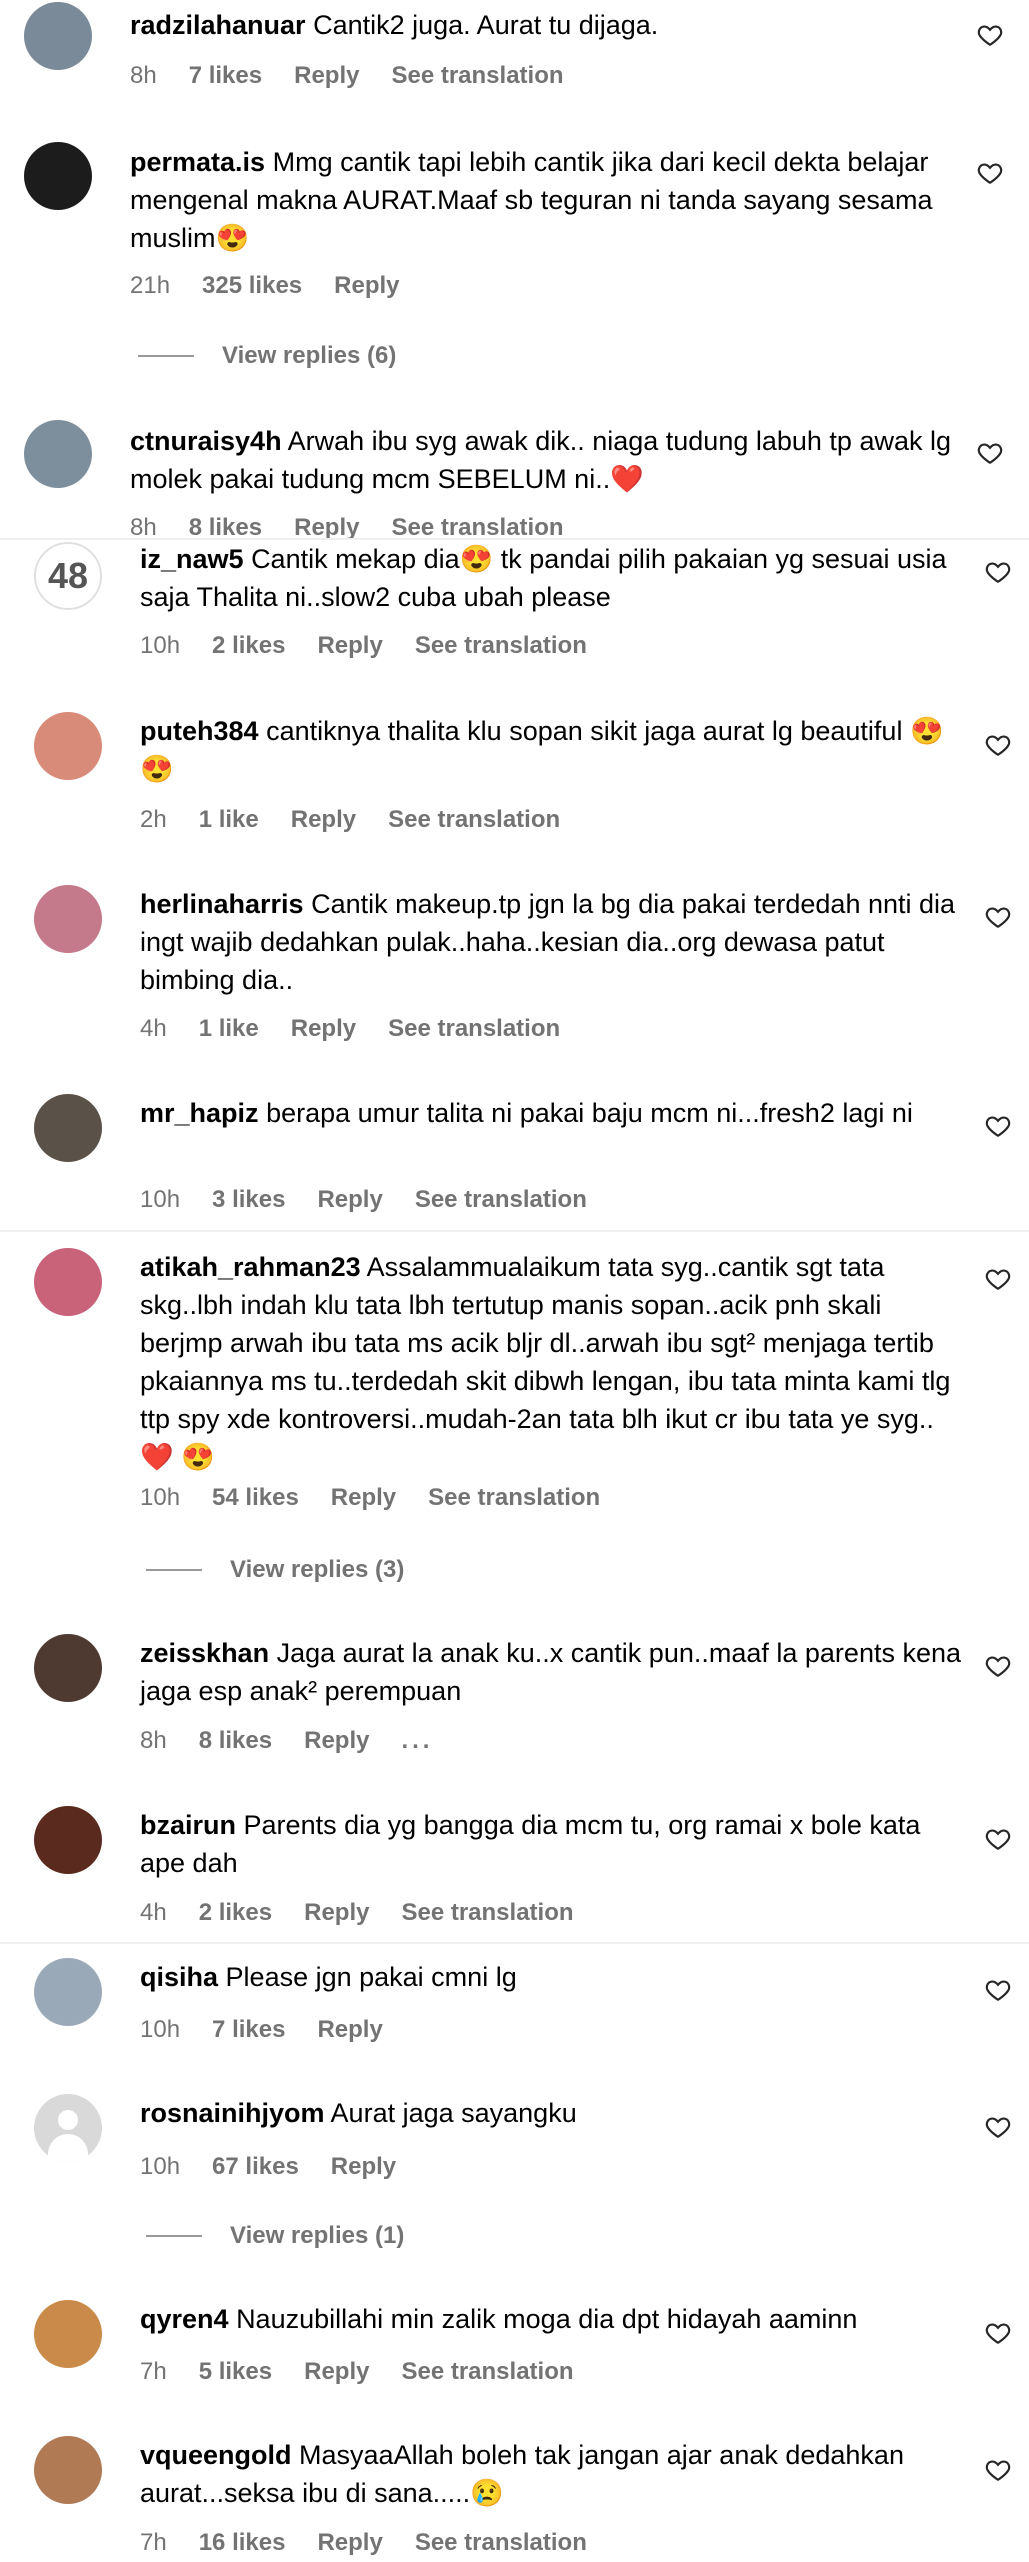 The width and height of the screenshot is (1029, 2562). I want to click on comment-username: zeisskhan, so click(204, 1653).